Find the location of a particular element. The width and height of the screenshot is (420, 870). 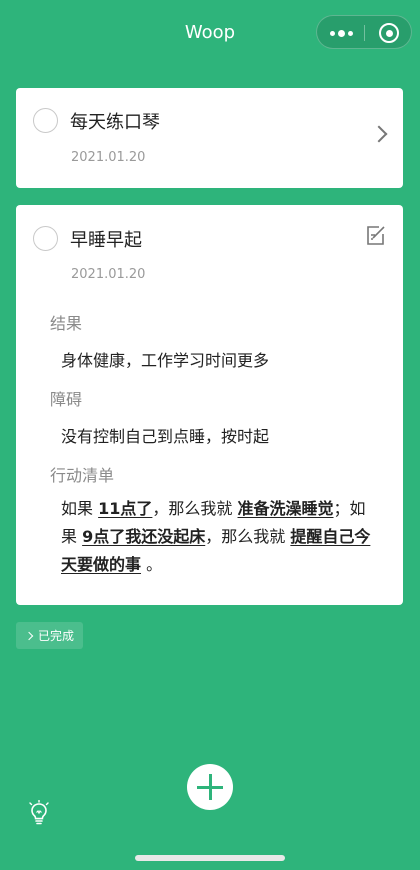

plan-ending: 。 is located at coordinates (154, 564).